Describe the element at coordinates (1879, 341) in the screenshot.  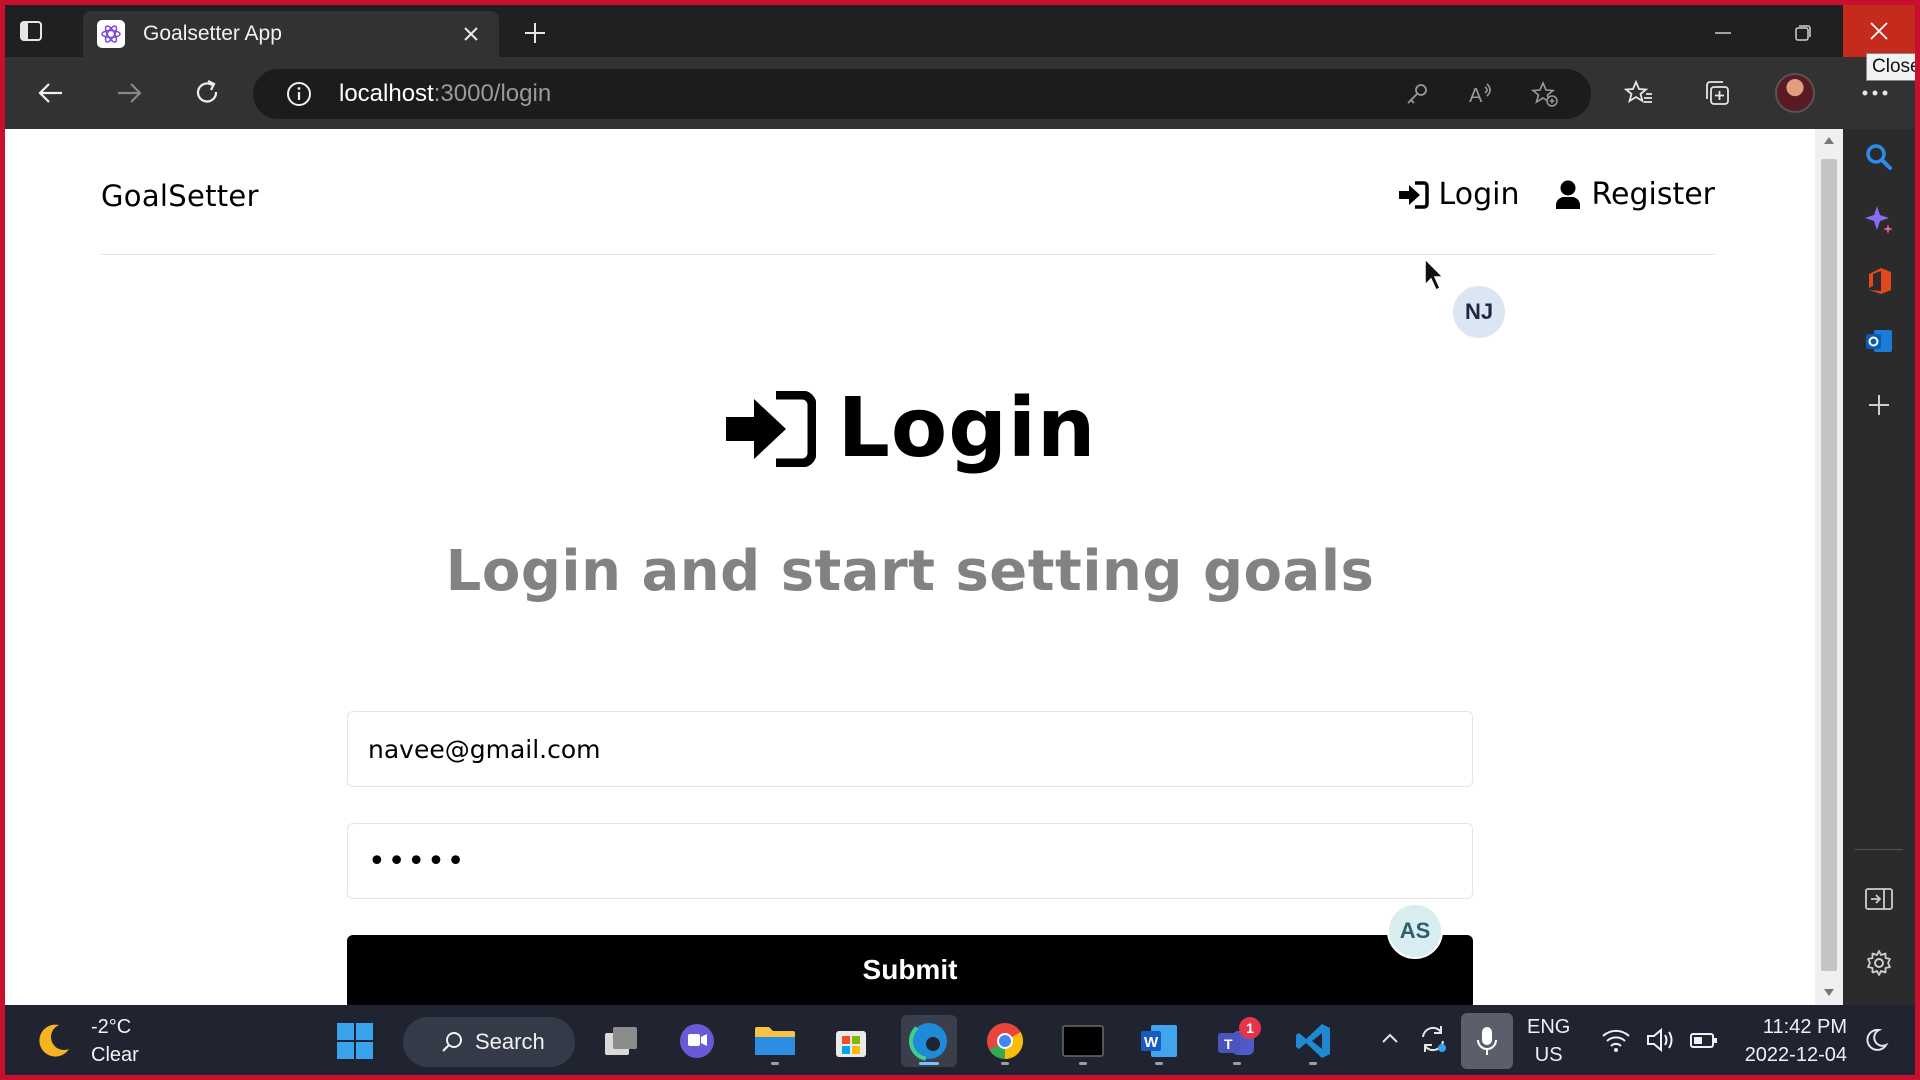
I see `sidebar-outlook-icon` at that location.